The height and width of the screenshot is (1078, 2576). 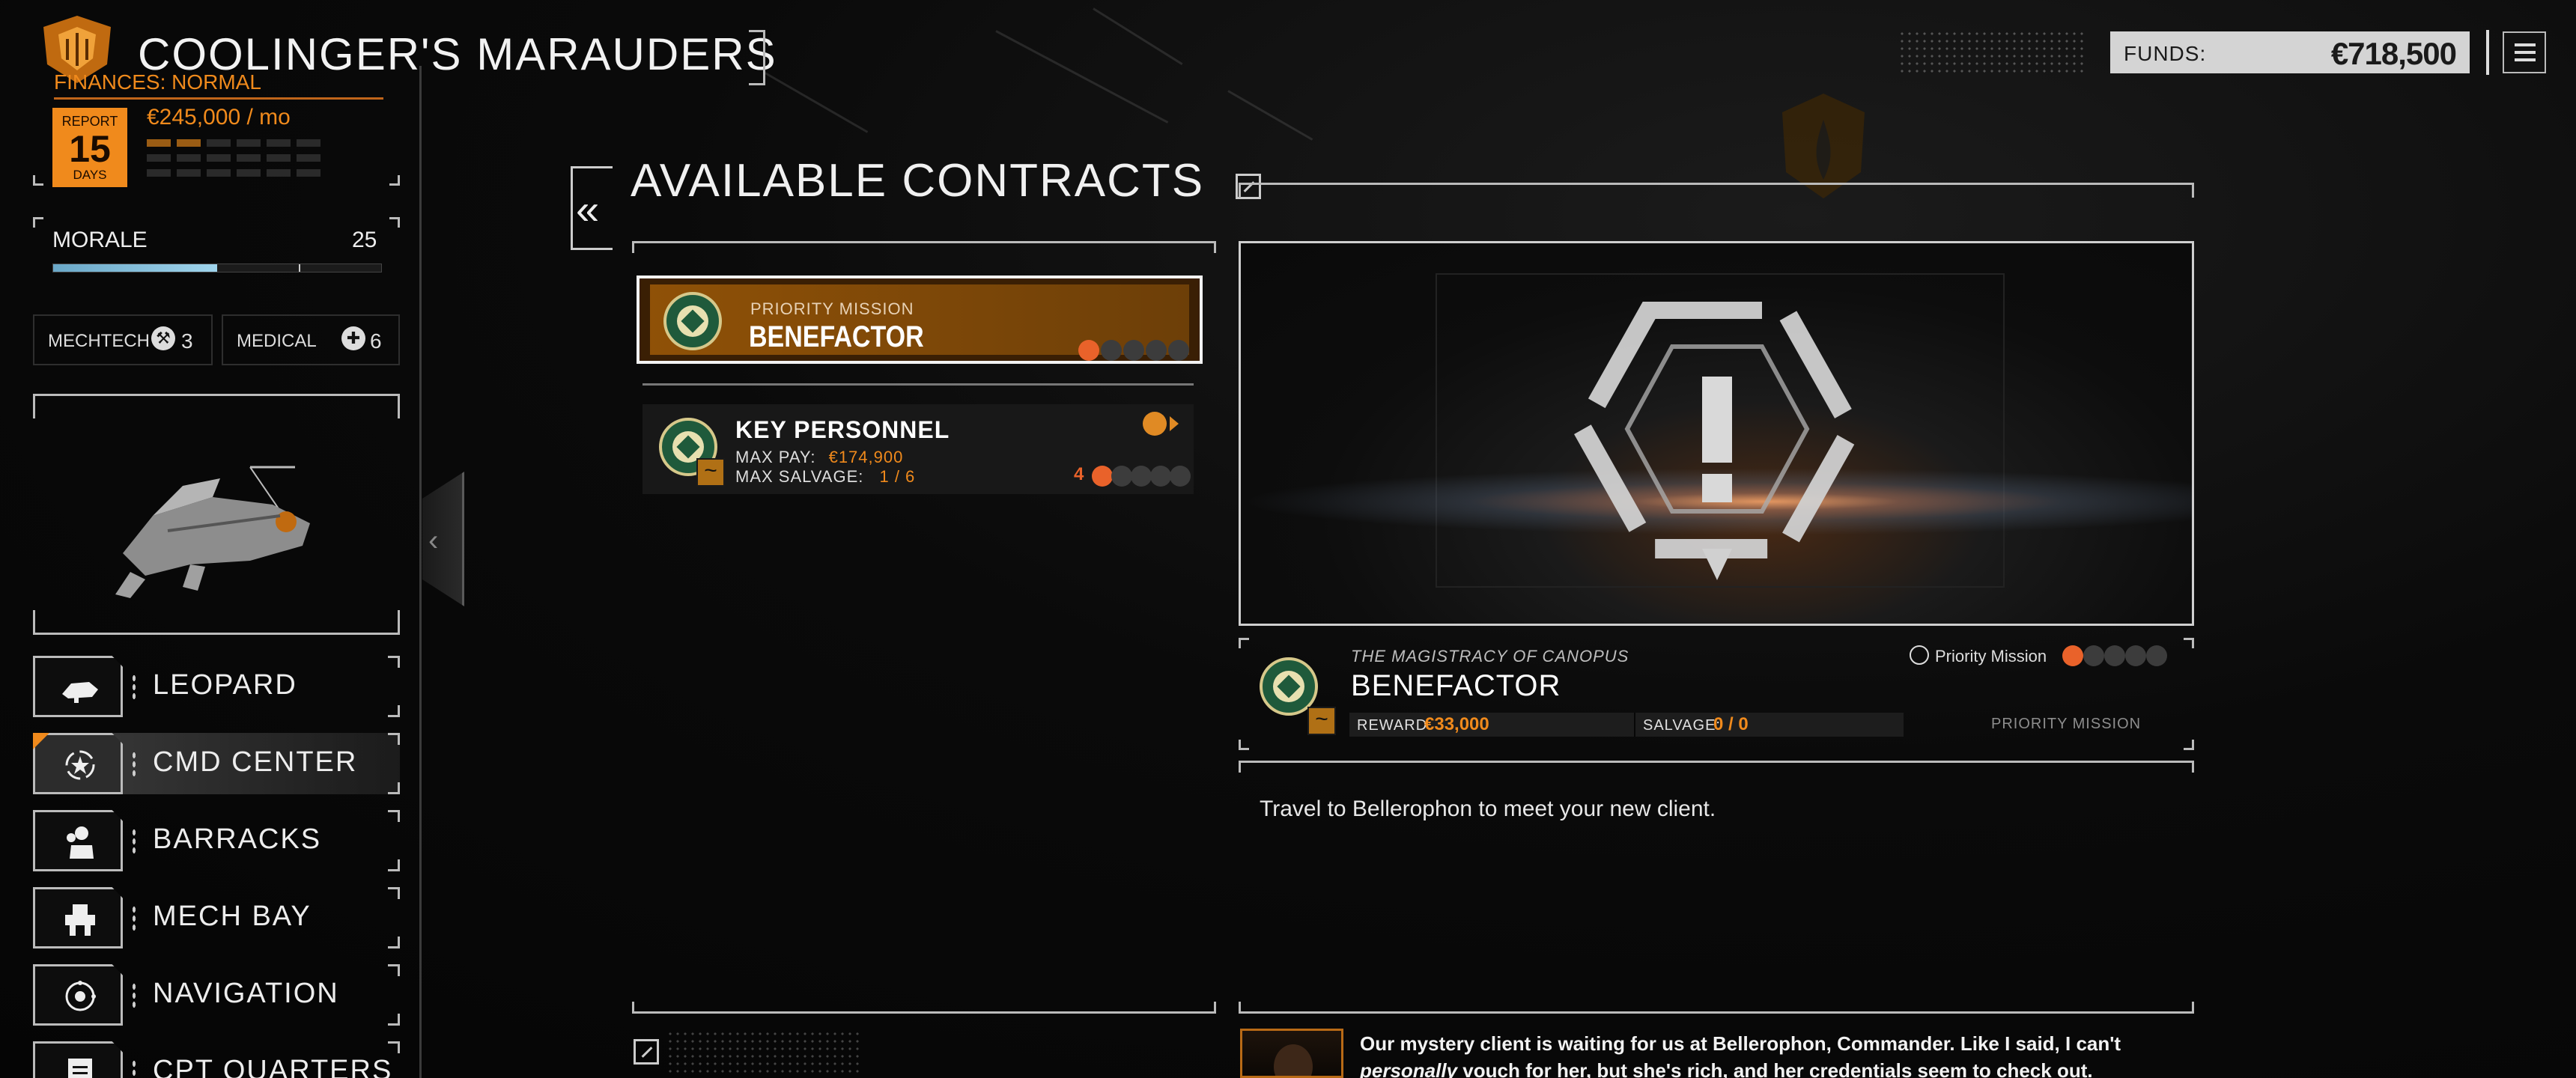 I want to click on nav-item-label: BARRACKS, so click(x=237, y=839).